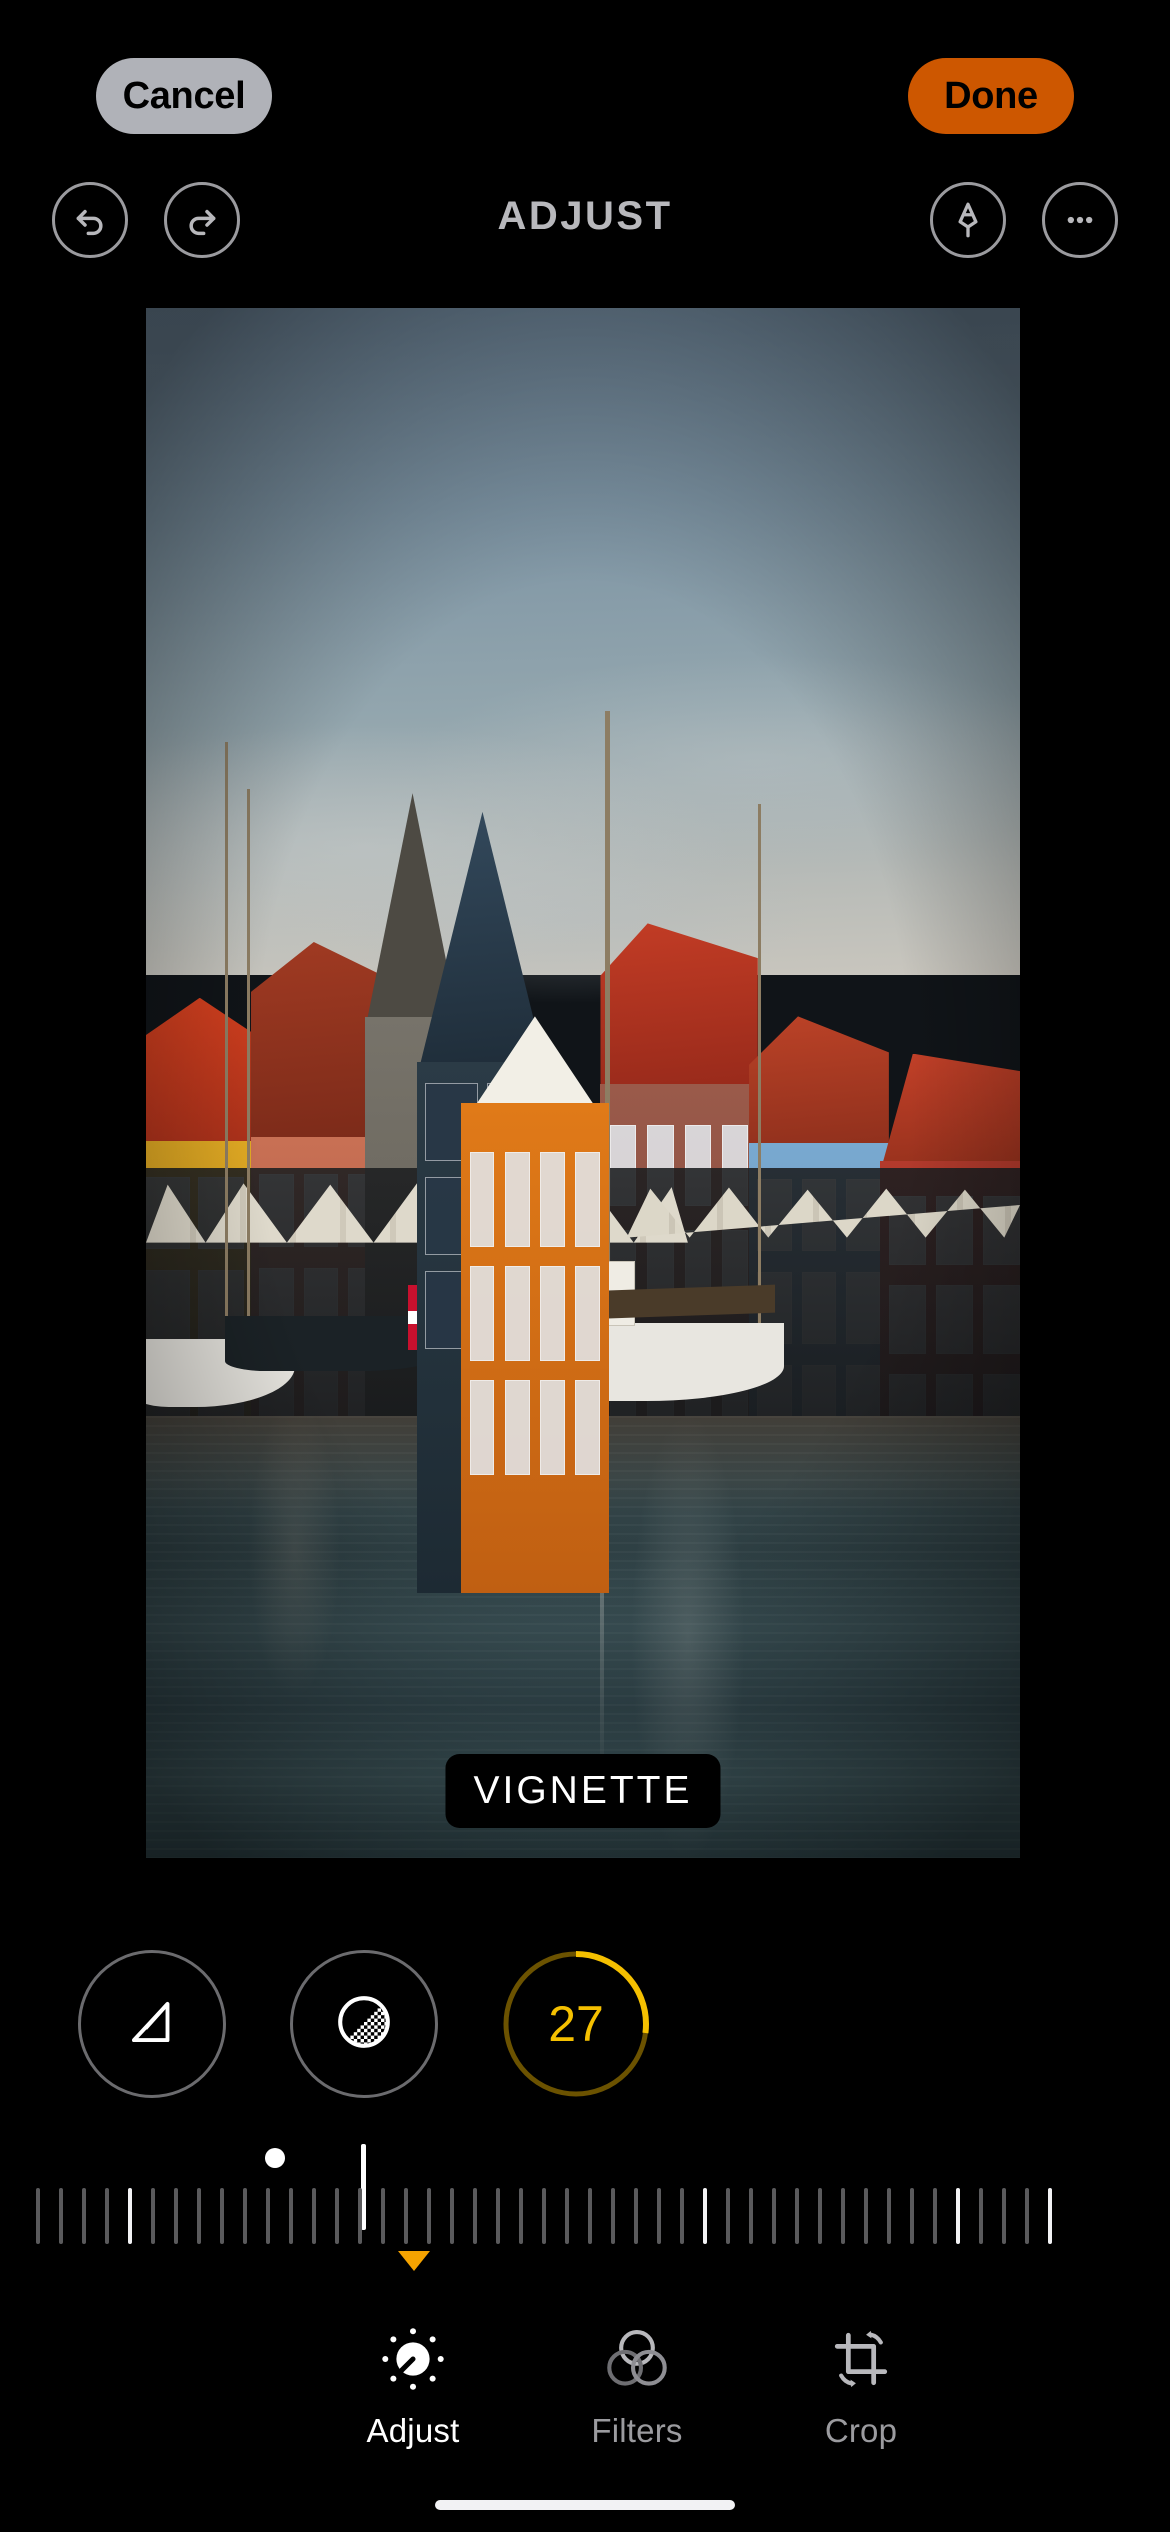 This screenshot has width=1170, height=2532. I want to click on done-button: Done, so click(991, 96).